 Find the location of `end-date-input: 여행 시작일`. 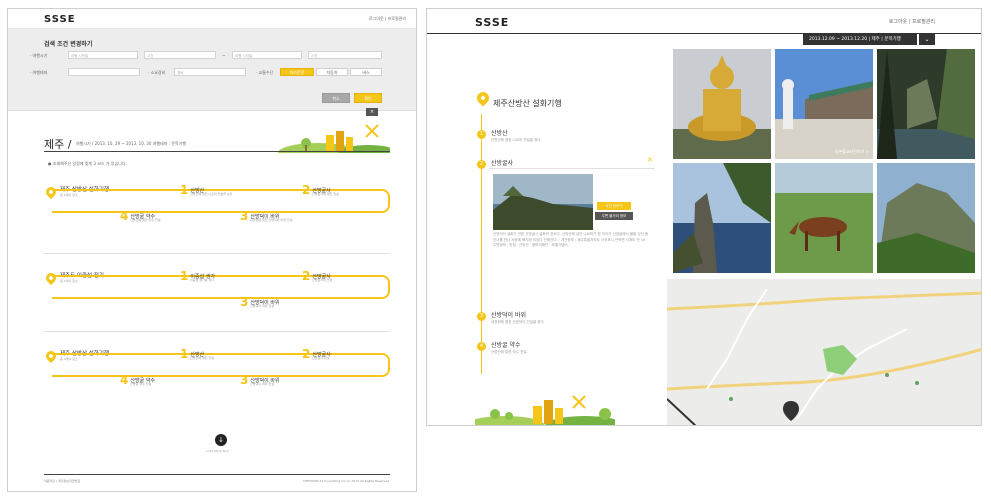

end-date-input: 여행 시작일 is located at coordinates (267, 55).